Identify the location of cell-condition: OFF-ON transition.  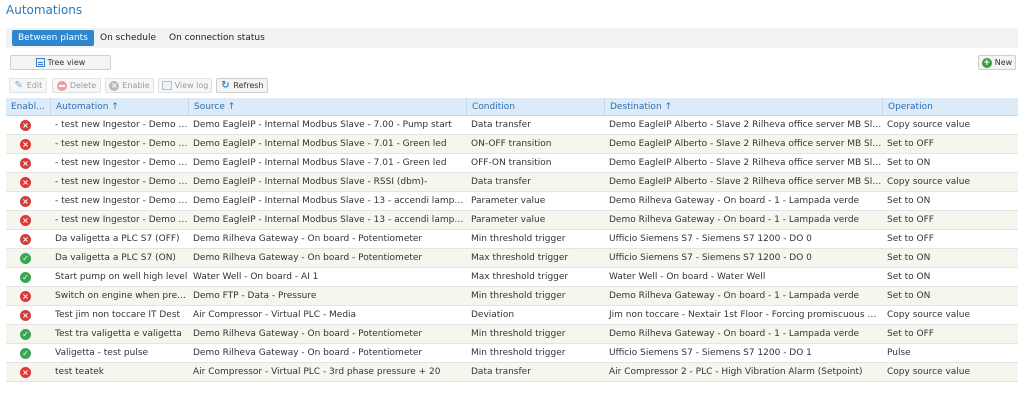
(511, 163).